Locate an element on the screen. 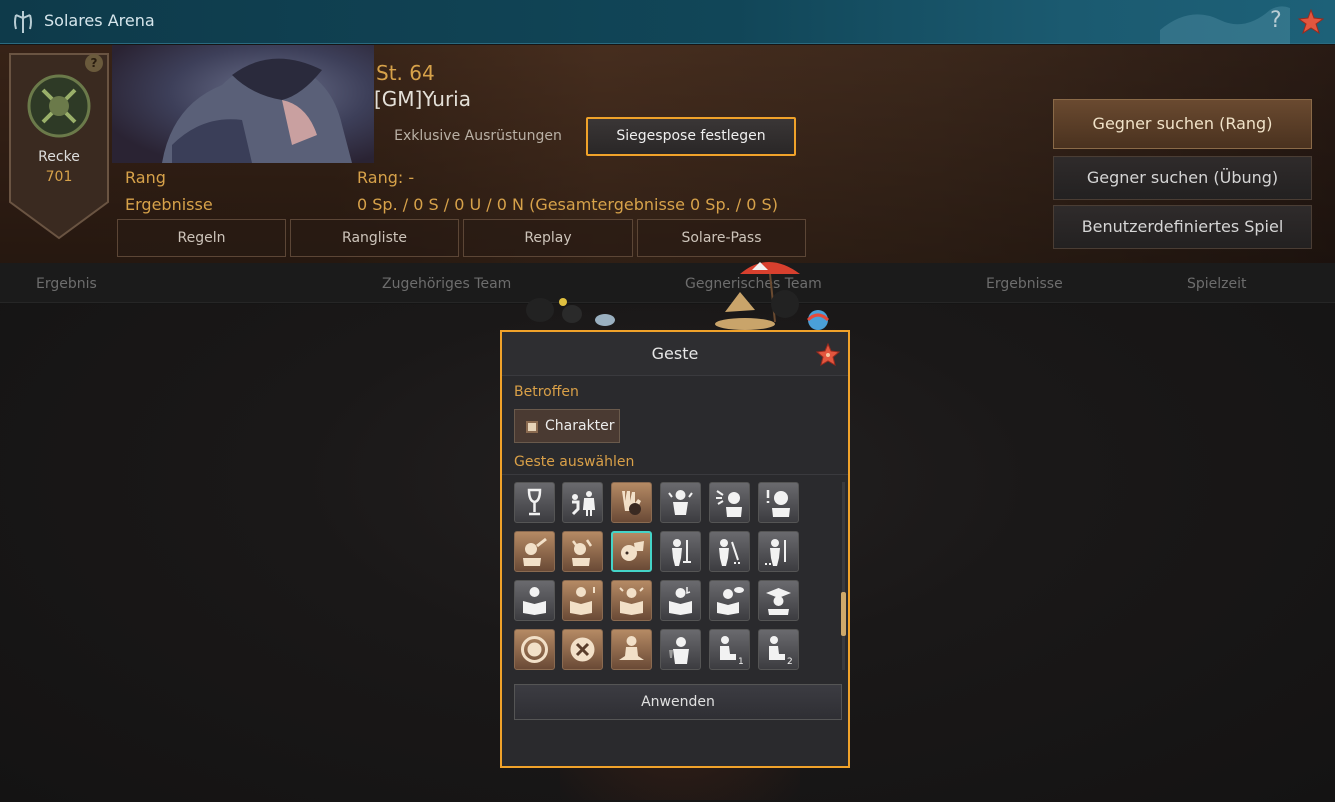  badge-points: 701 is located at coordinates (59, 177).